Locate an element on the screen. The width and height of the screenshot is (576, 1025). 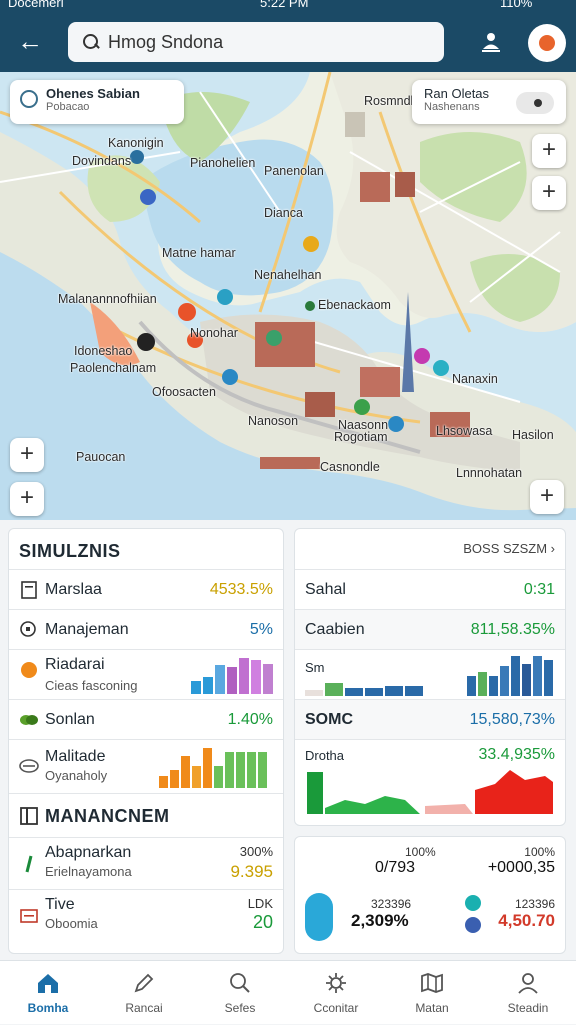
stat-top: 323396 is located at coordinates (391, 904).